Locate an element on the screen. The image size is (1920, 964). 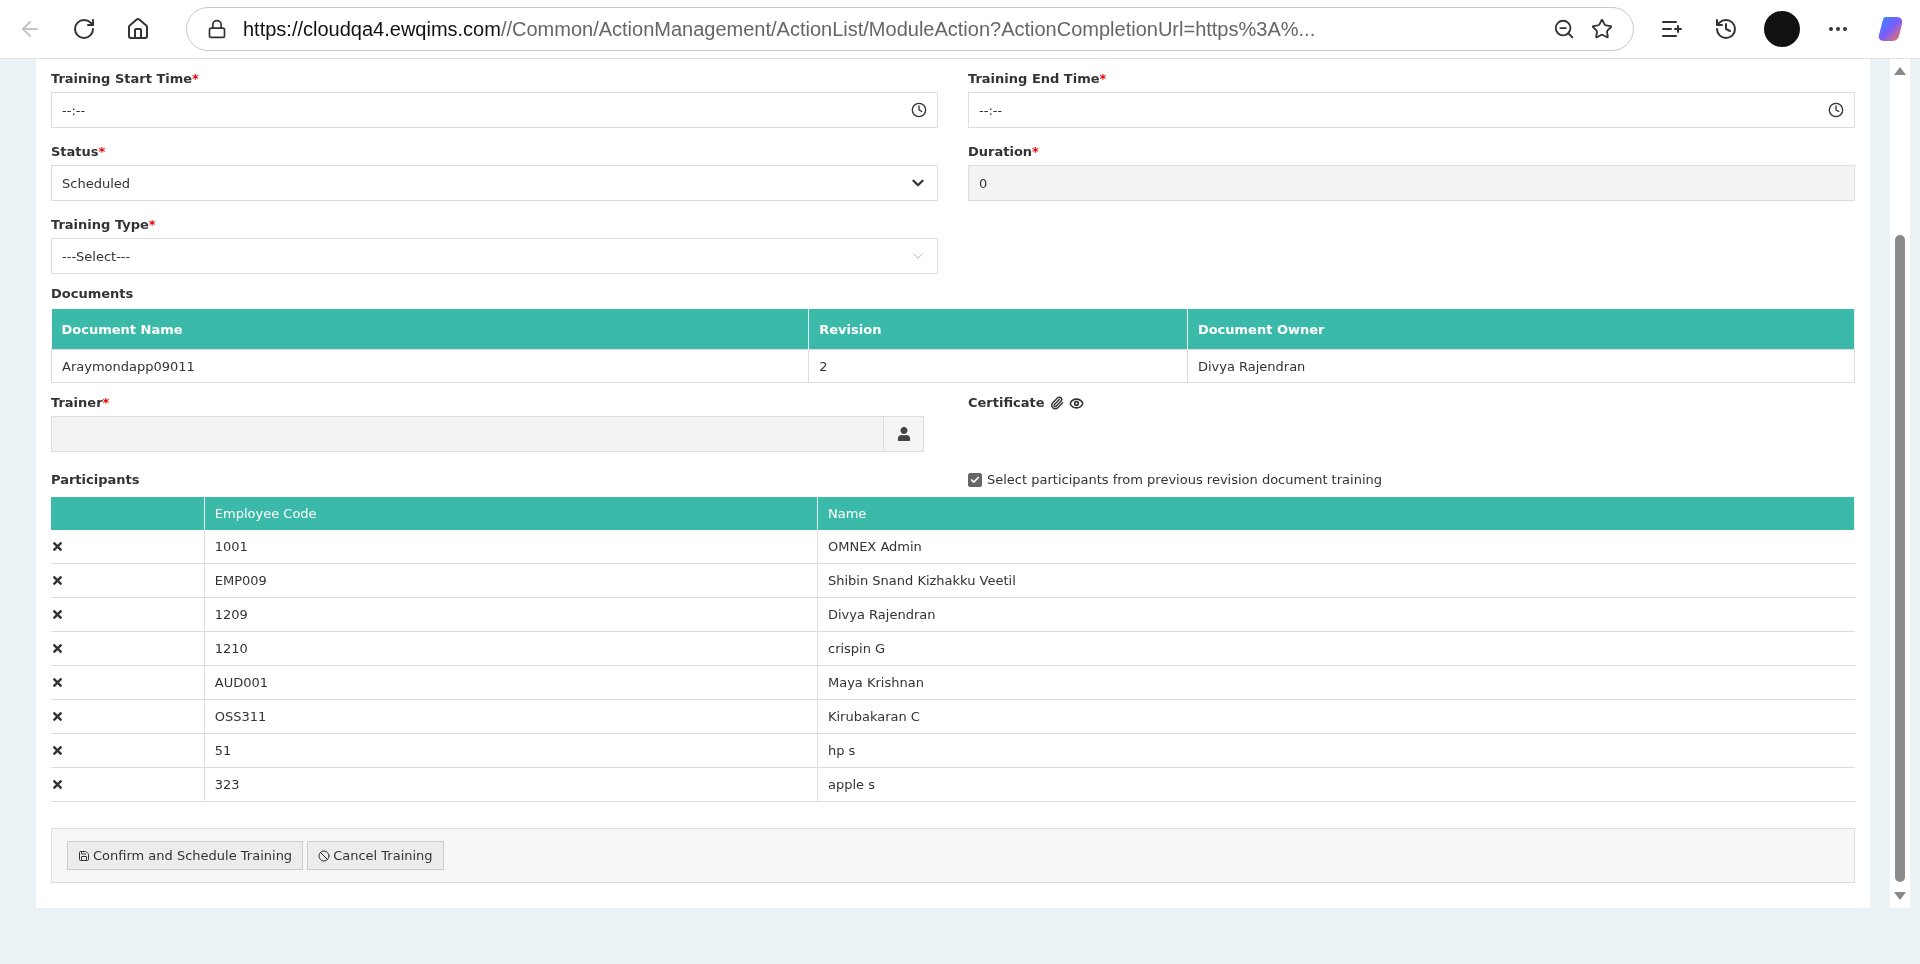
table-cell: AUD001 is located at coordinates (511, 682).